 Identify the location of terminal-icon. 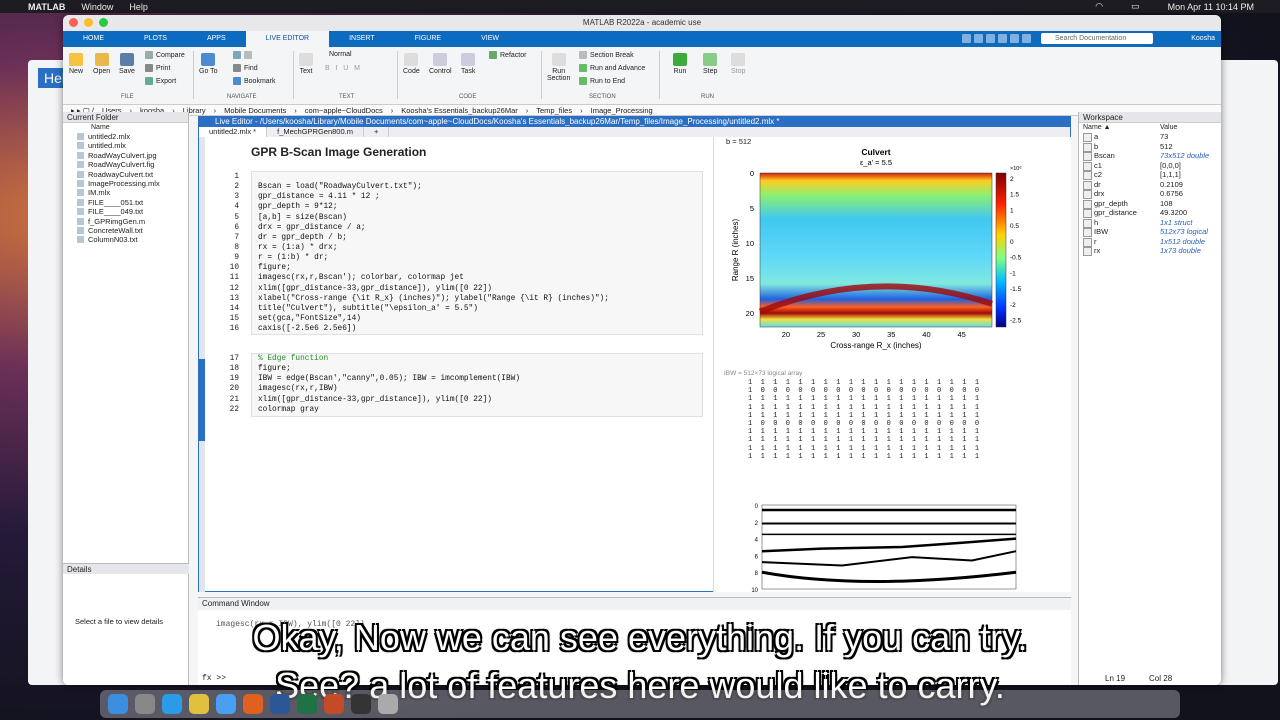
(361, 704).